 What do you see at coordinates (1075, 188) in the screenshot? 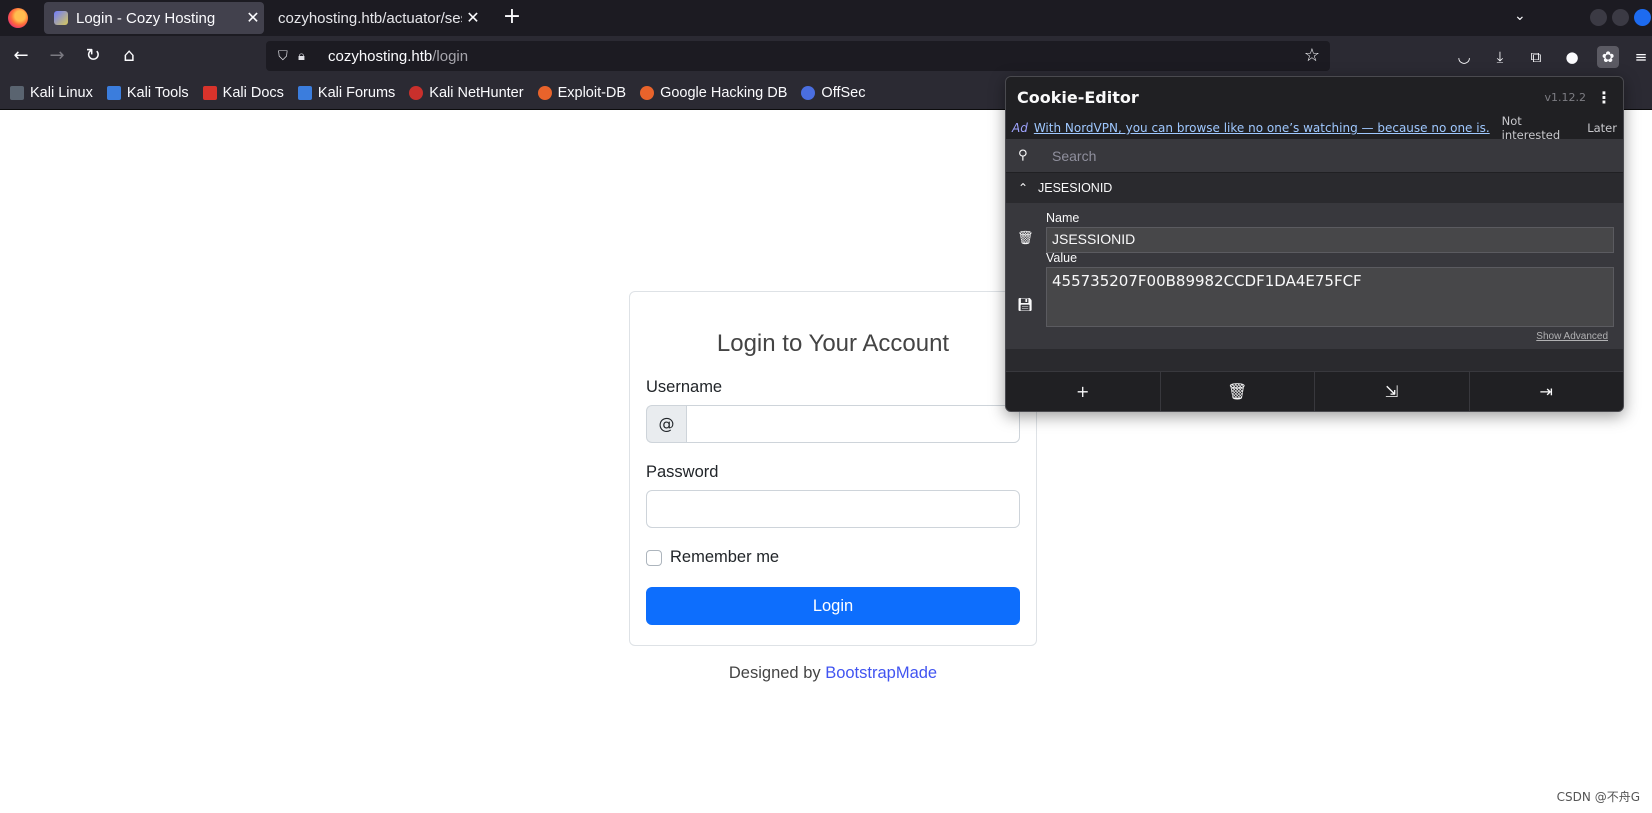
I see `cookie-row-name: JESESIONID` at bounding box center [1075, 188].